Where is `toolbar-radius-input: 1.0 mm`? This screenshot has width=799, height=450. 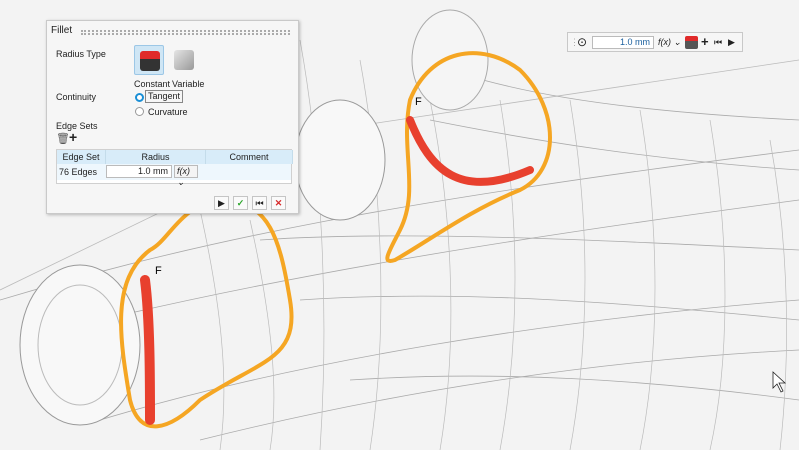 toolbar-radius-input: 1.0 mm is located at coordinates (623, 42).